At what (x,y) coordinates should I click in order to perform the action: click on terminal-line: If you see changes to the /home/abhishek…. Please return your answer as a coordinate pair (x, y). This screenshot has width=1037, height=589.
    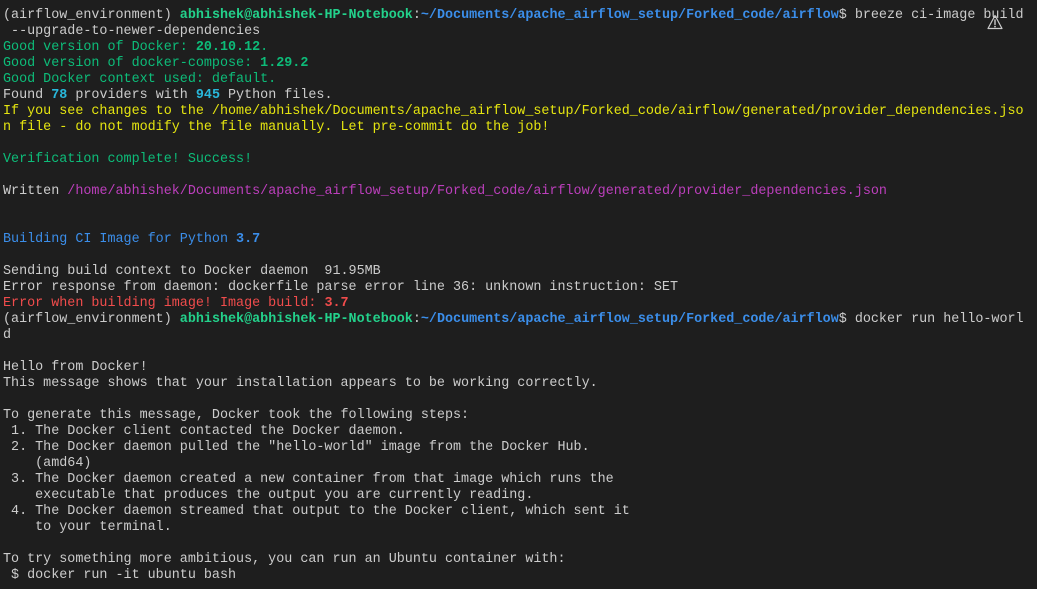
    Looking at the image, I should click on (518, 112).